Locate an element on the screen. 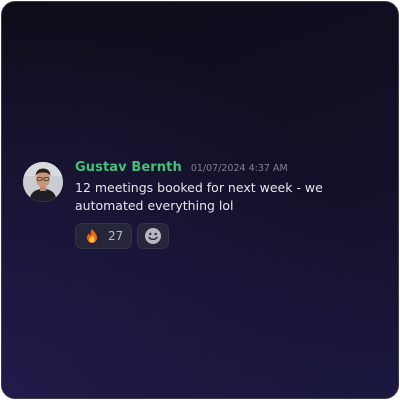 Image resolution: width=400 pixels, height=400 pixels. smiley-face-icon is located at coordinates (153, 236).